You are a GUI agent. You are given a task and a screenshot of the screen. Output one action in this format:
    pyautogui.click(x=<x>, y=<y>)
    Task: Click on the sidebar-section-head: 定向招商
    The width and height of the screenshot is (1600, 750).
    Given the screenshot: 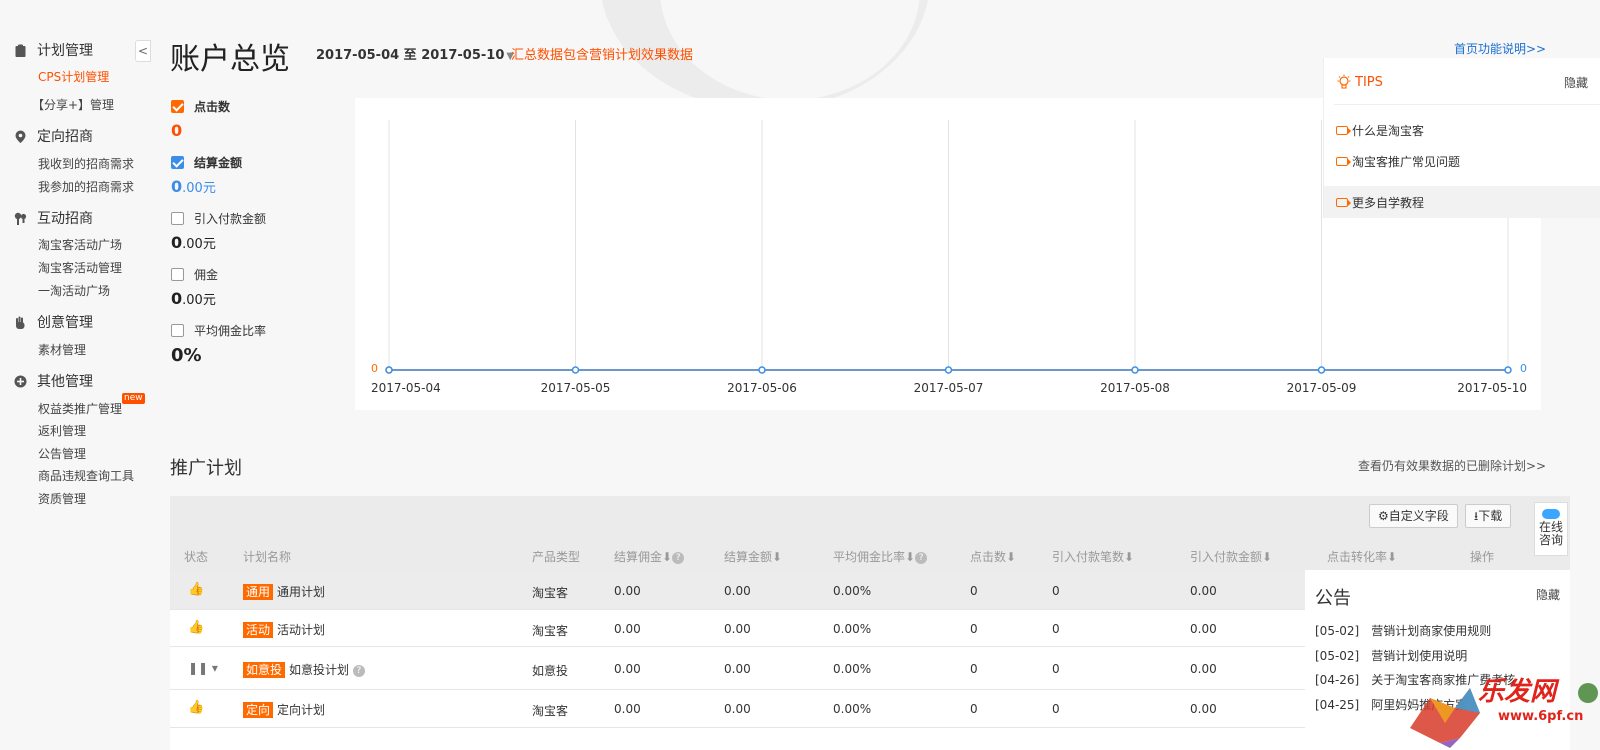 What is the action you would take?
    pyautogui.click(x=53, y=136)
    